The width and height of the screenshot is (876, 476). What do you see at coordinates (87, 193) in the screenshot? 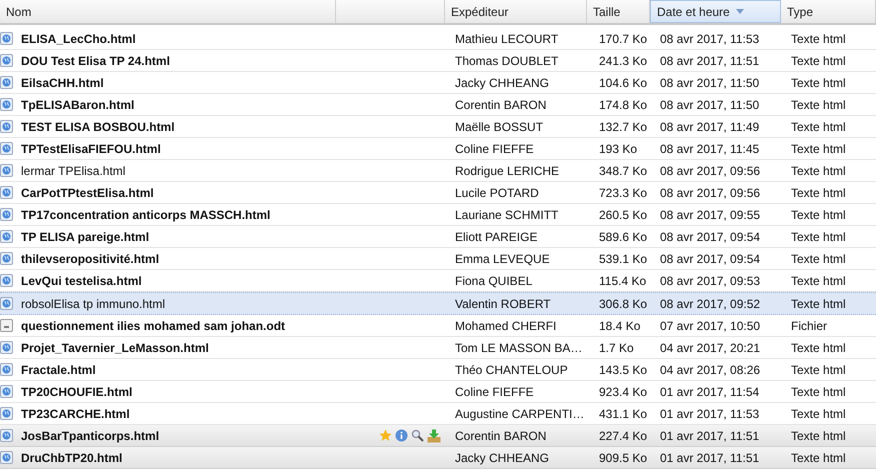
I see `file-name: CarPotTPtestElisa.html` at bounding box center [87, 193].